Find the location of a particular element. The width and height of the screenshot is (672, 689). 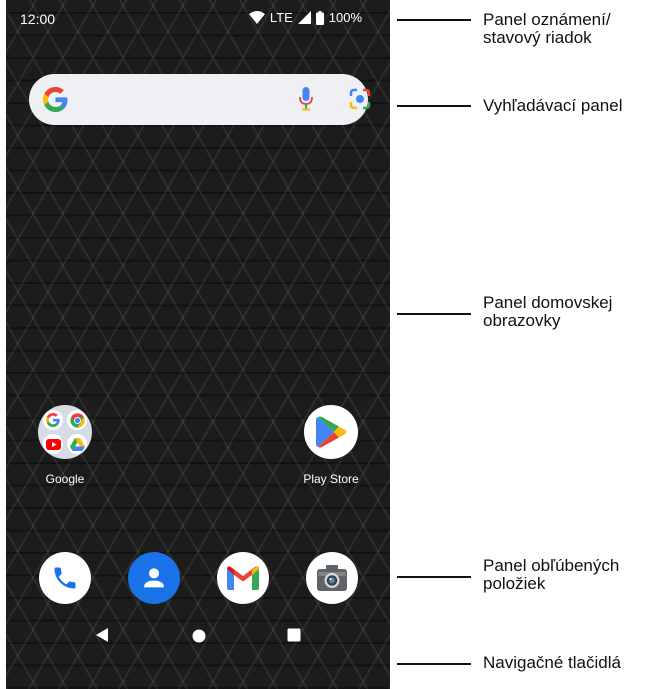

dock-phone is located at coordinates (65, 578).